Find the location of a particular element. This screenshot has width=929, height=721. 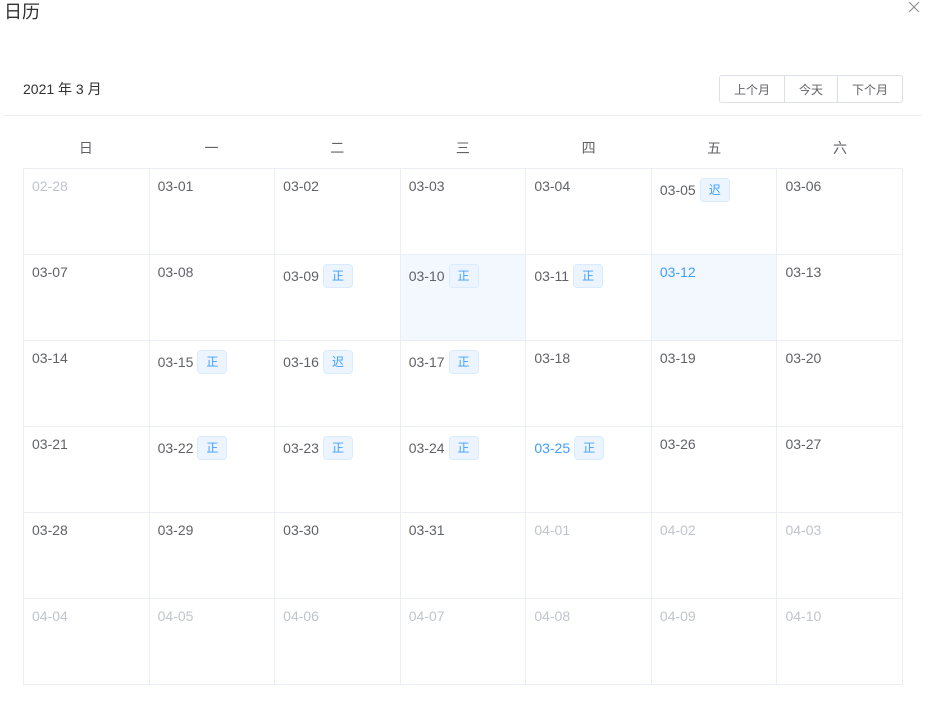

calendar-week-row: 02-28 03-01 03-02 03-03 03-04 03-05 迟 03-06 is located at coordinates (464, 212).